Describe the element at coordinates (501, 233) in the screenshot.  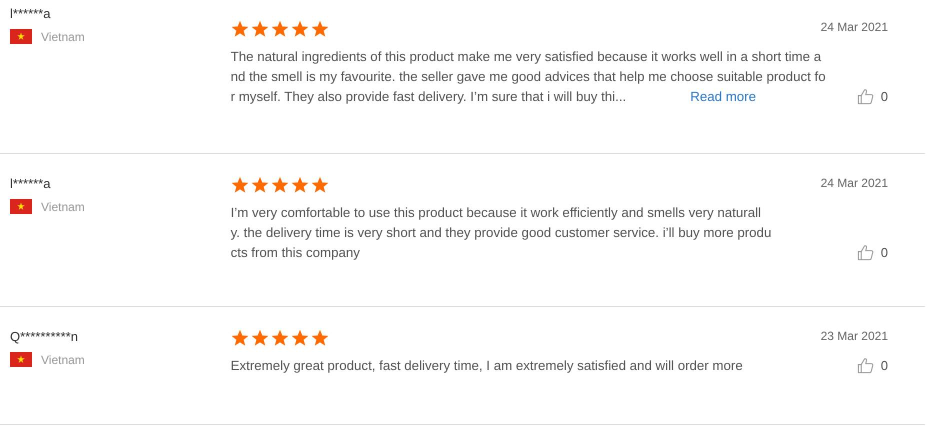
I see `review-text: I’m very comfortable to use this product because it work efficiently and smells very naturall y. the delivery time is very short and they provide good customer service. i’ll buy more produ cts from this company` at that location.